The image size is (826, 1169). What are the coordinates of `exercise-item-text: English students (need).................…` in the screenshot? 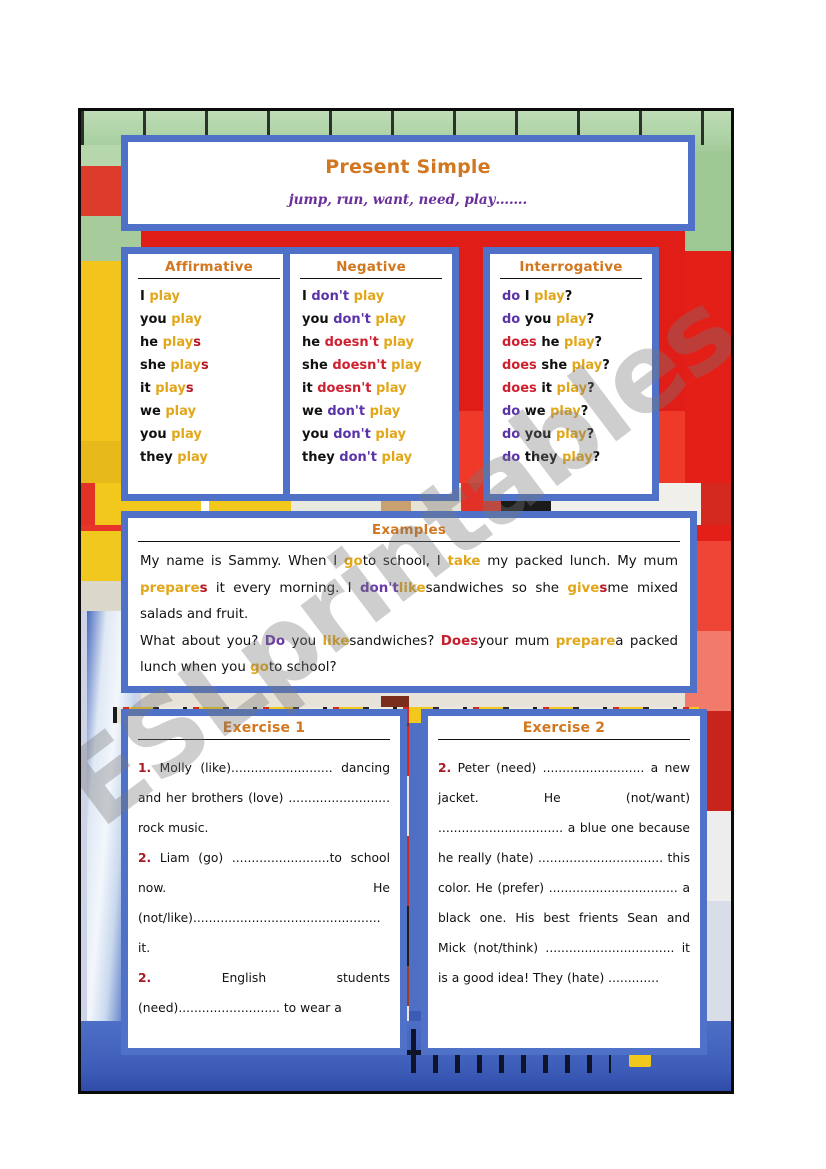 It's located at (264, 993).